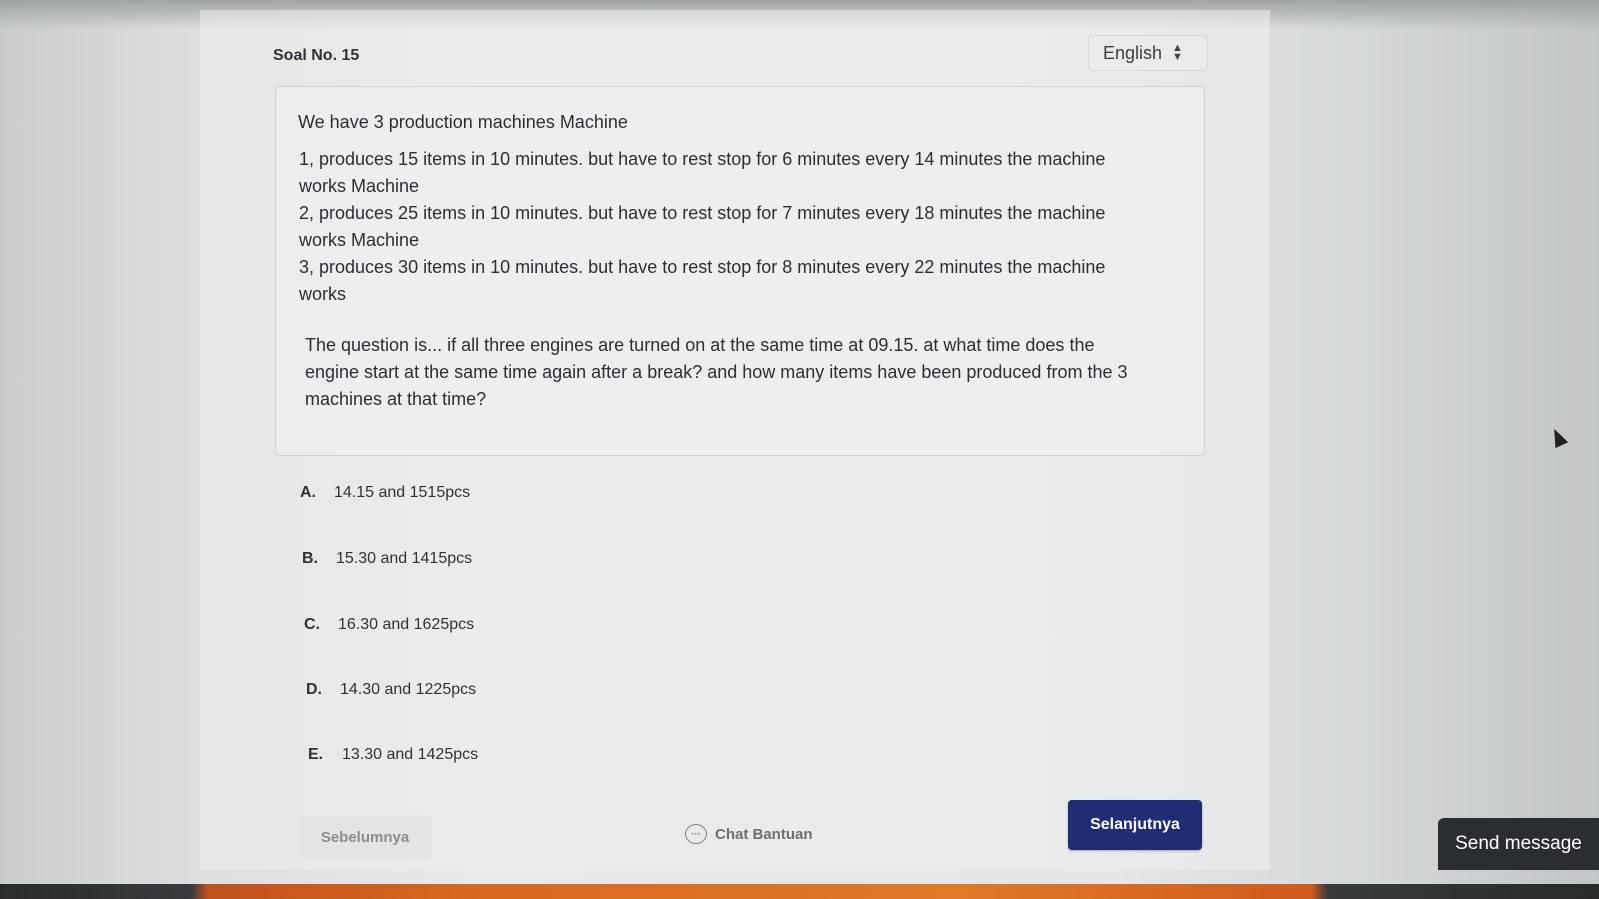 The height and width of the screenshot is (899, 1599). Describe the element at coordinates (314, 689) in the screenshot. I see `option-letter: D.` at that location.